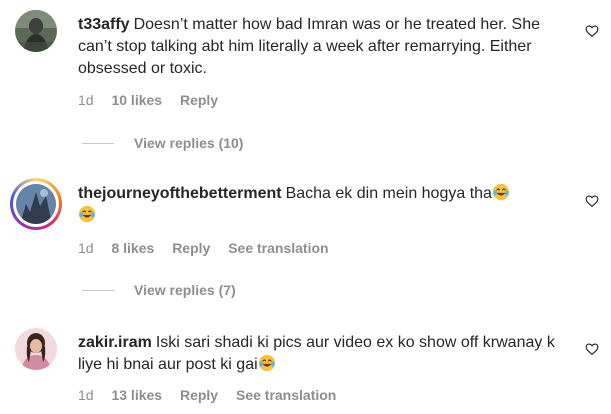 This screenshot has width=611, height=414. I want to click on username: thejourneyofthebetterment, so click(180, 193).